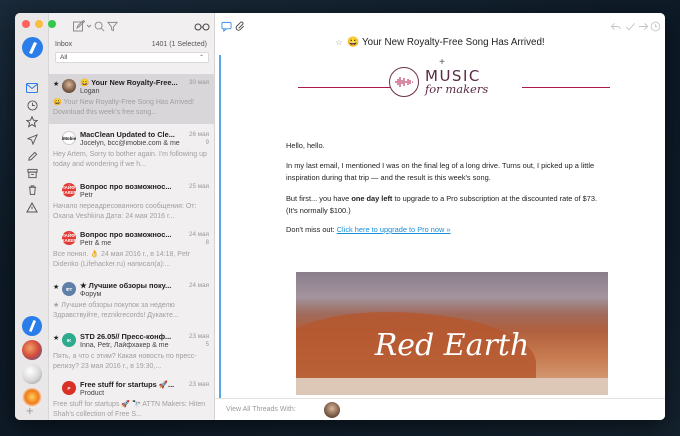  I want to click on message-date: 24 мая, so click(199, 234).